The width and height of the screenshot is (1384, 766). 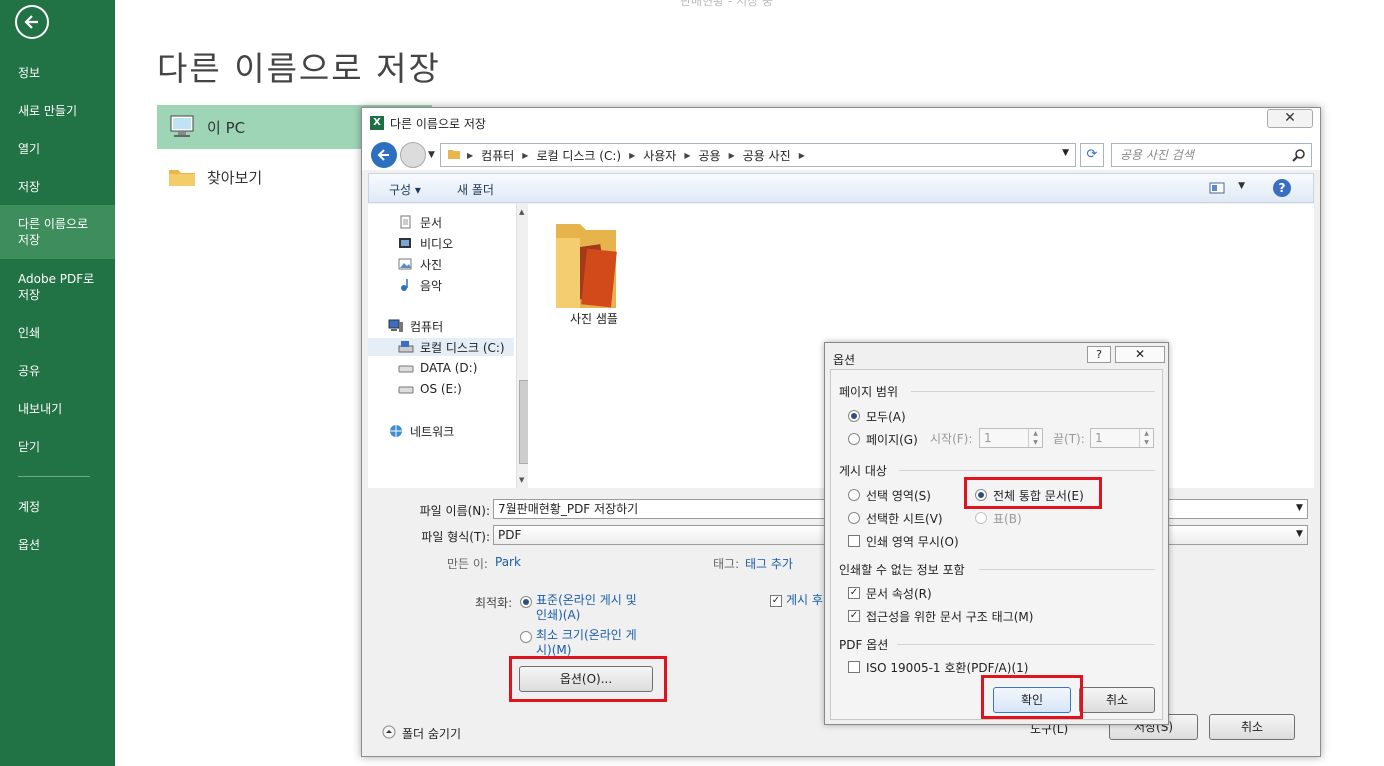 What do you see at coordinates (57, 73) in the screenshot?
I see `nav-info: 정보` at bounding box center [57, 73].